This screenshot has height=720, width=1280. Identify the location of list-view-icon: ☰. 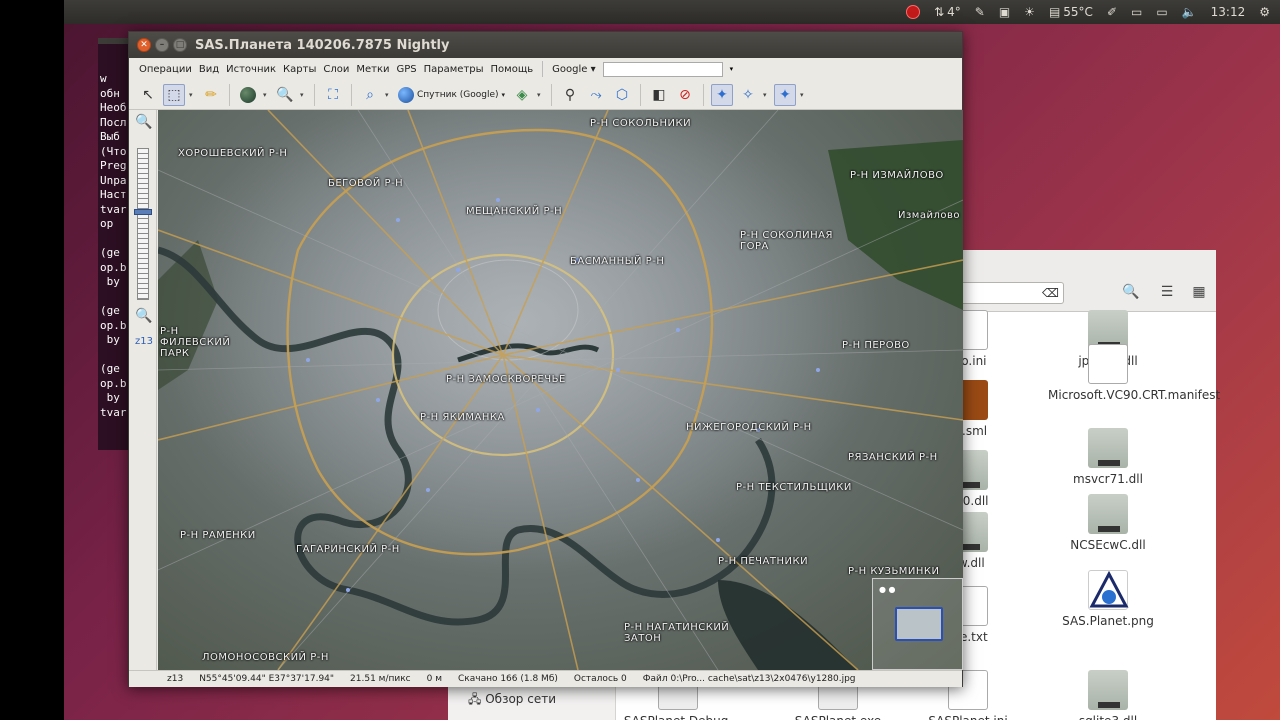
(1167, 295).